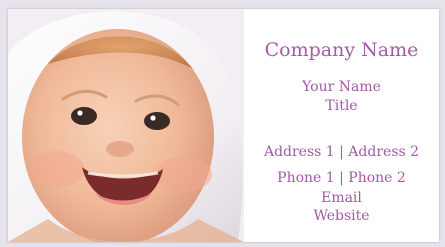 The image size is (445, 247). What do you see at coordinates (341, 87) in the screenshot?
I see `your-name: Your Name` at bounding box center [341, 87].